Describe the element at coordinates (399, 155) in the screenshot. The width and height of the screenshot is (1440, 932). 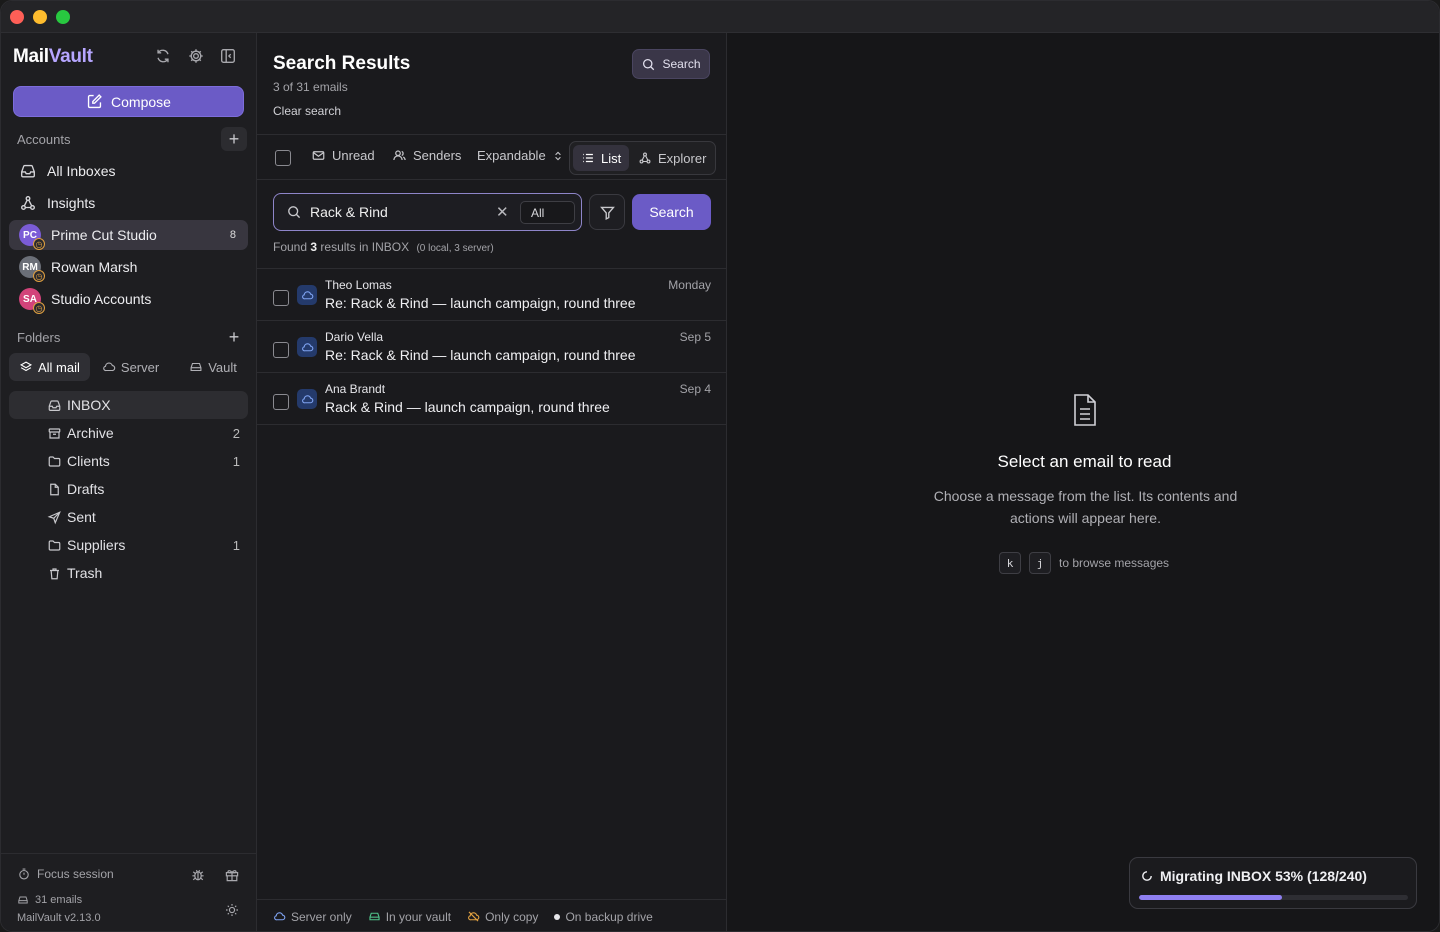
I see `users-icon` at that location.